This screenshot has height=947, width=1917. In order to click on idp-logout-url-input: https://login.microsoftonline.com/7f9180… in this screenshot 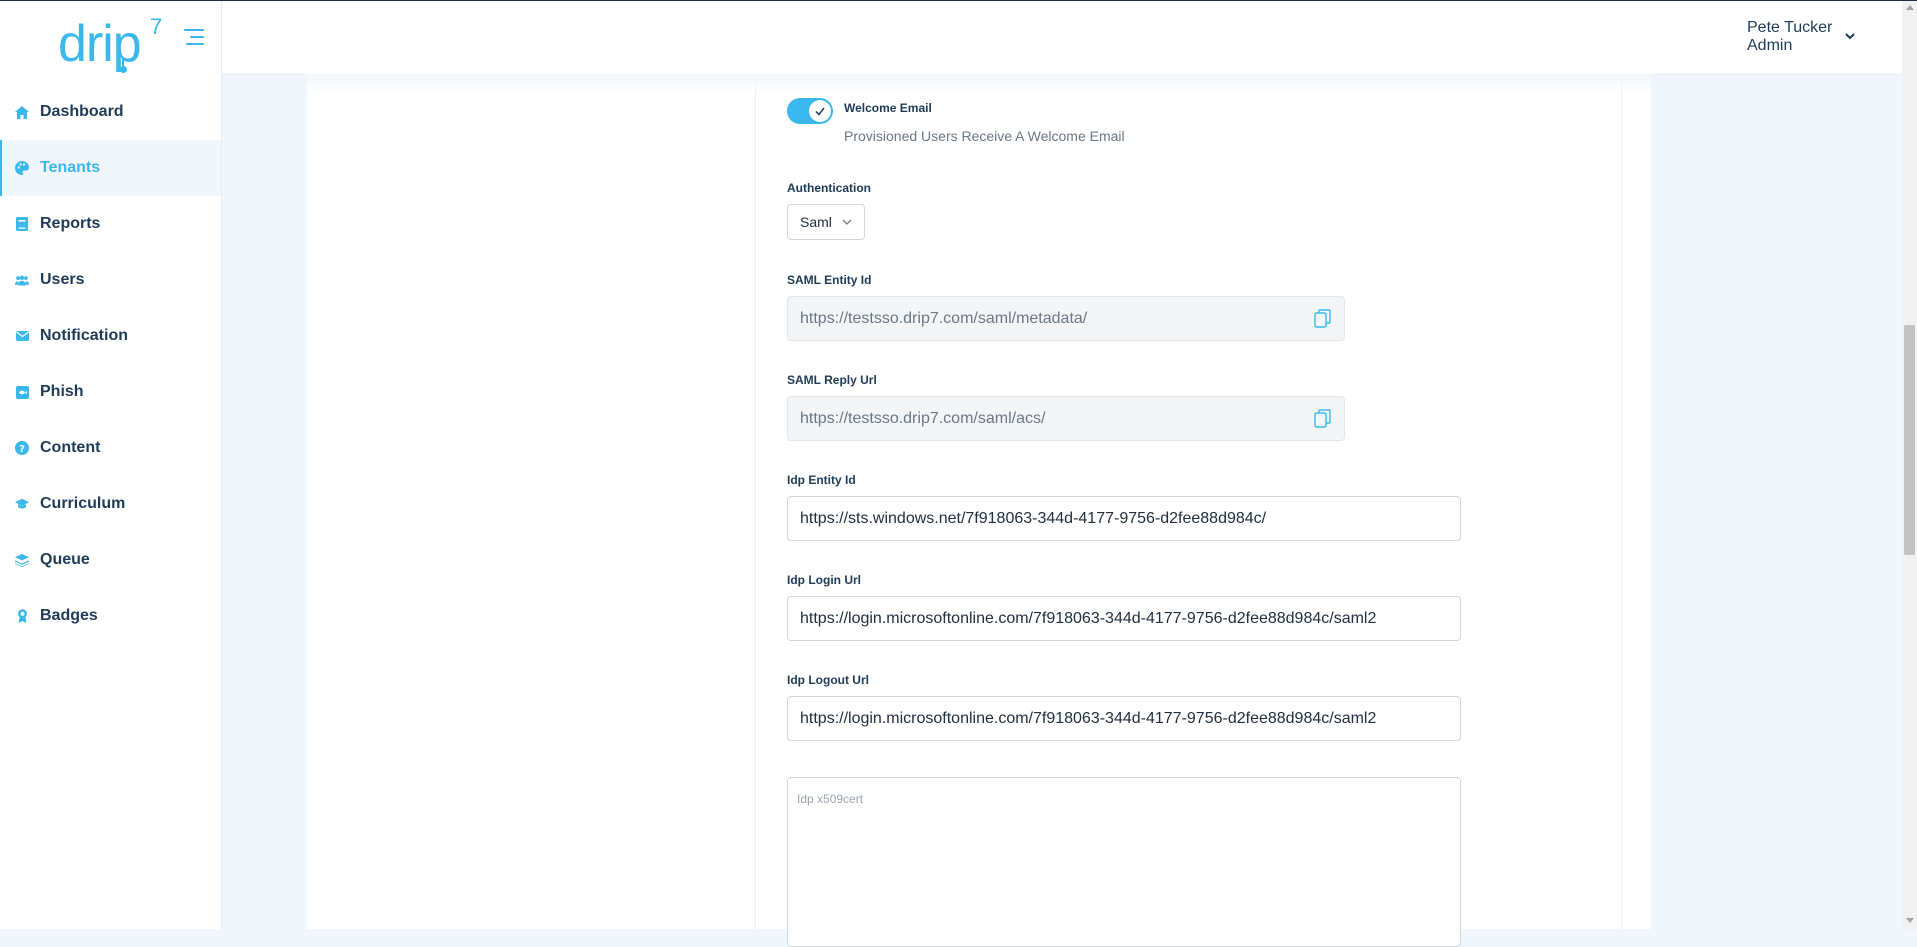, I will do `click(1124, 718)`.